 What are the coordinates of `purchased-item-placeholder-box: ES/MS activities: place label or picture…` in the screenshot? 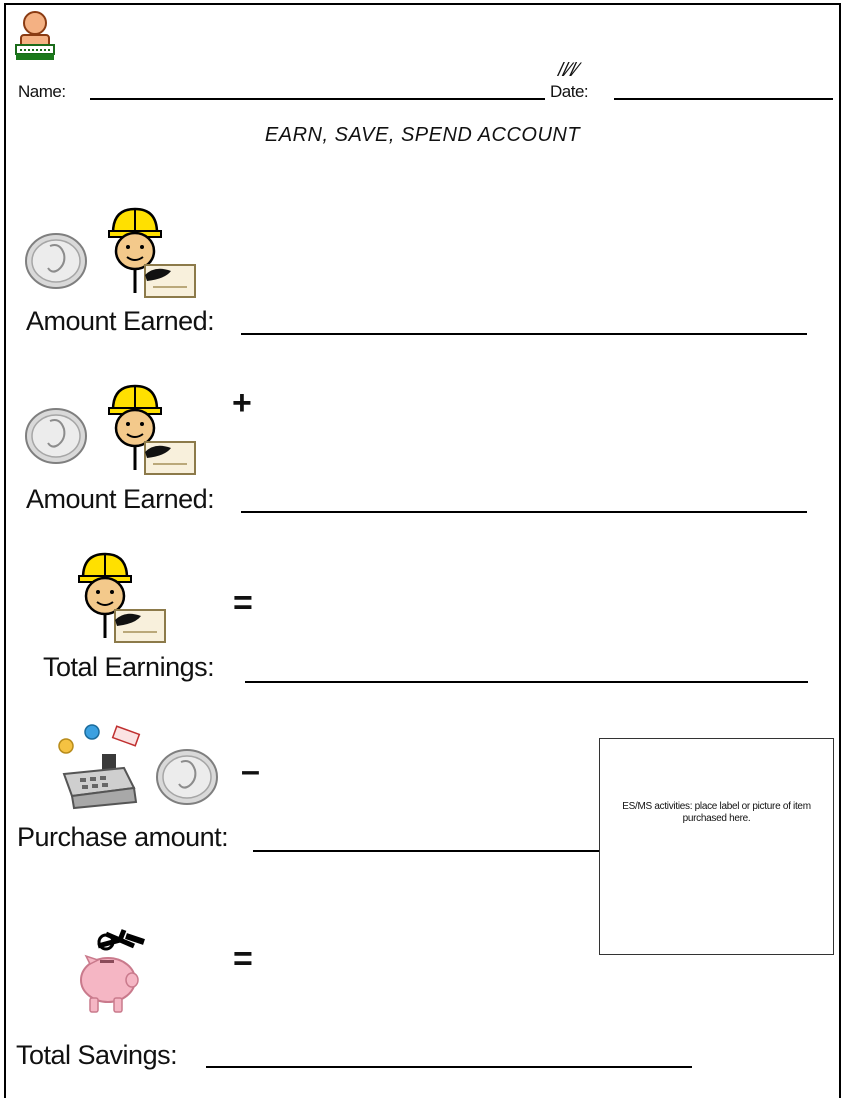 It's located at (716, 846).